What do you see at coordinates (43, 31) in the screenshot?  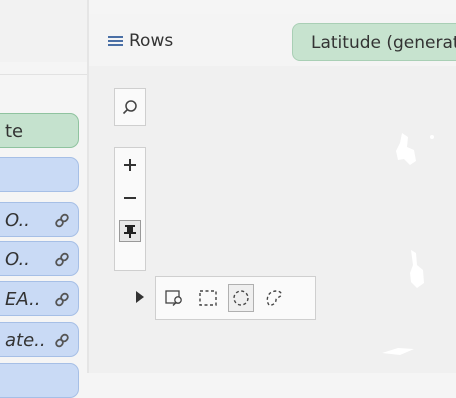 I see `left-panel-header` at bounding box center [43, 31].